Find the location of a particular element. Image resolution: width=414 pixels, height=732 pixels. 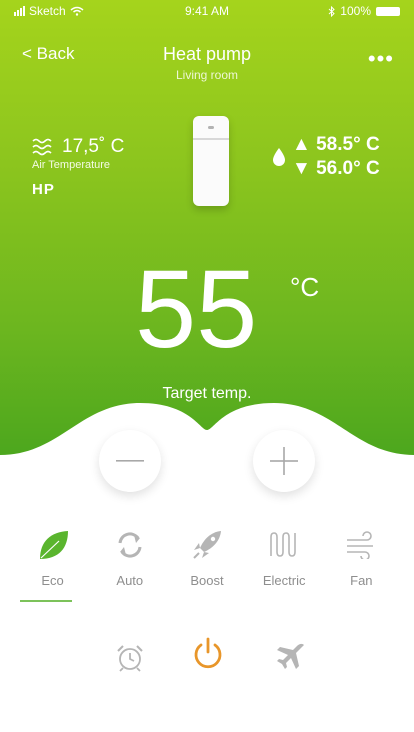

mode-electric: Electric is located at coordinates (284, 556).